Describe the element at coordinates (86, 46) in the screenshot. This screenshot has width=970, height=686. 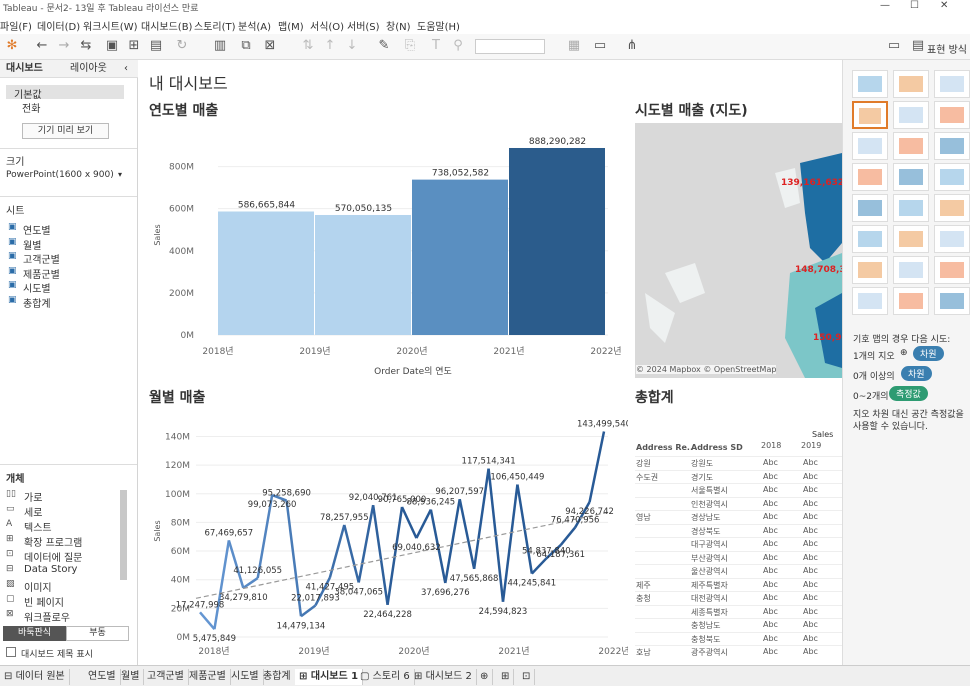
I see `replace-icon: ⇆` at that location.